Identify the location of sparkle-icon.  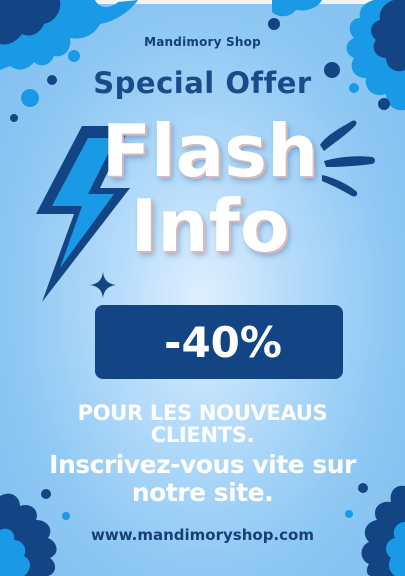
(103, 285).